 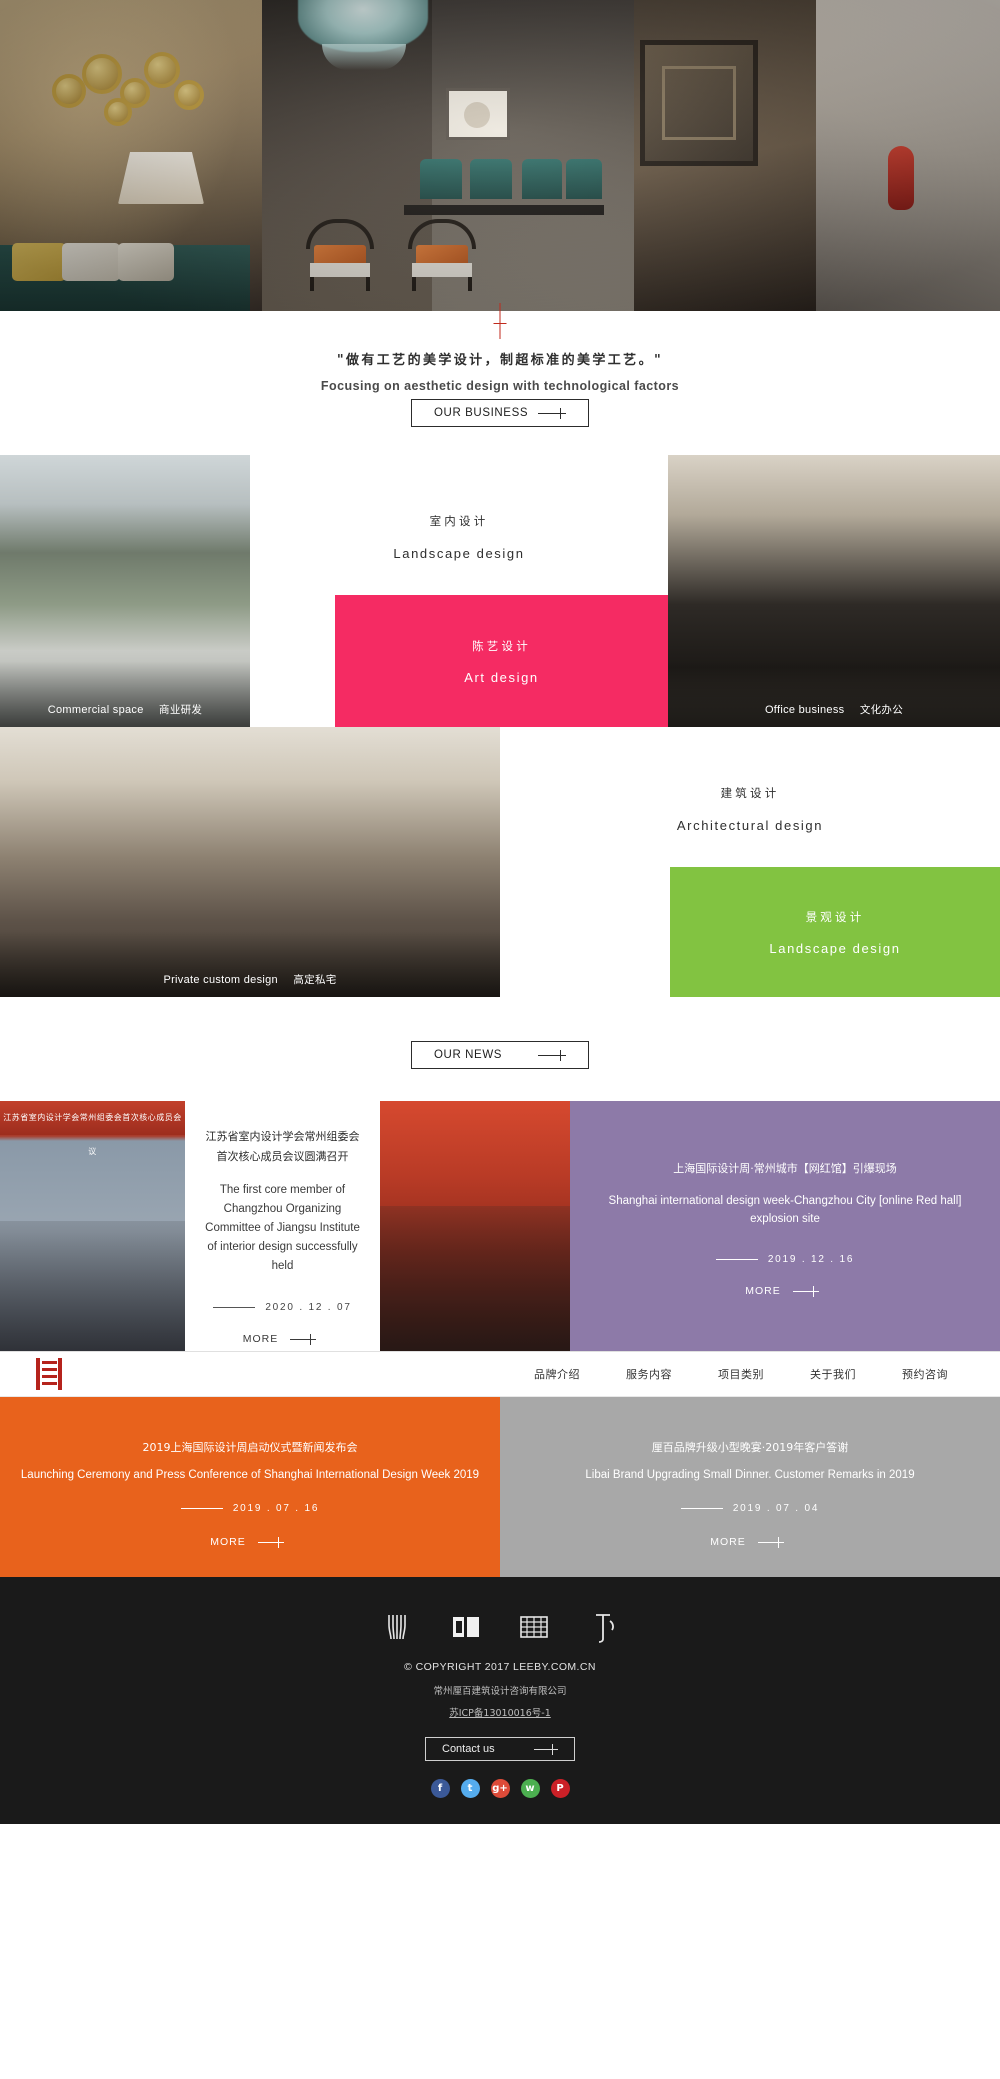 What do you see at coordinates (260, 1339) in the screenshot?
I see `news-jiangsu-more-label: MORE` at bounding box center [260, 1339].